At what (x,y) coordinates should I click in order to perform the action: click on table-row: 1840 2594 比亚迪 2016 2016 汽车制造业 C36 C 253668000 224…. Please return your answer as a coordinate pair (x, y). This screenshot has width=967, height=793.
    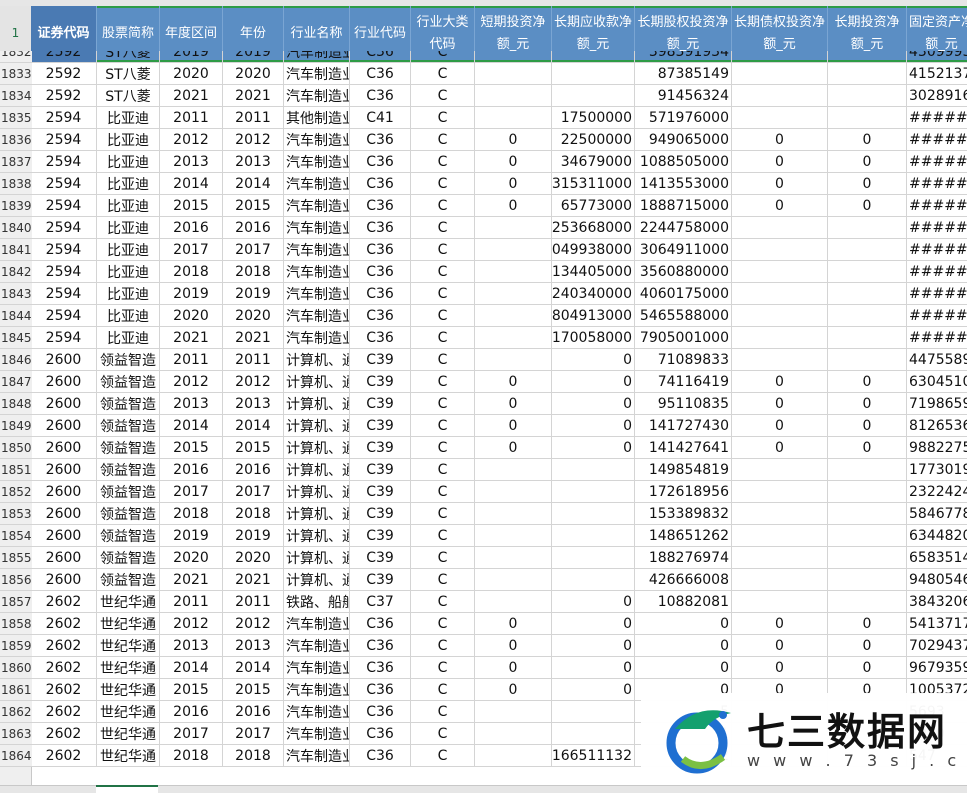
    Looking at the image, I should click on (483, 228).